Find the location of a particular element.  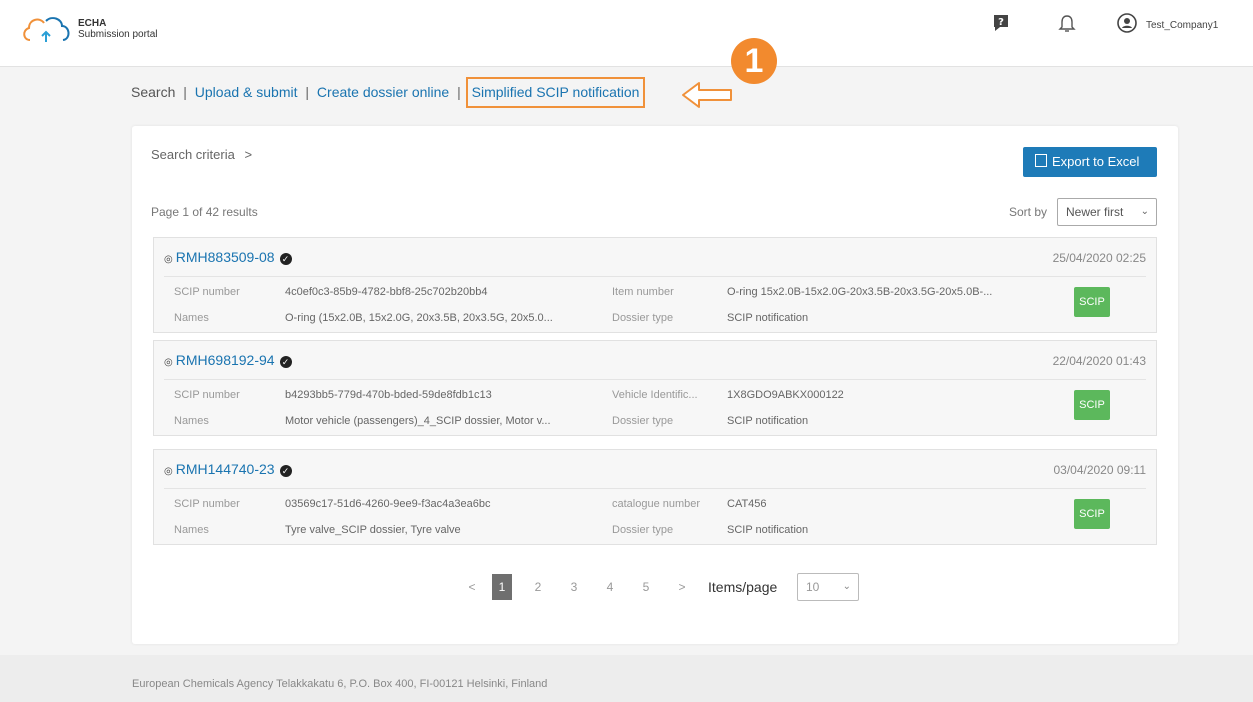

next-page-button: > is located at coordinates (682, 587).